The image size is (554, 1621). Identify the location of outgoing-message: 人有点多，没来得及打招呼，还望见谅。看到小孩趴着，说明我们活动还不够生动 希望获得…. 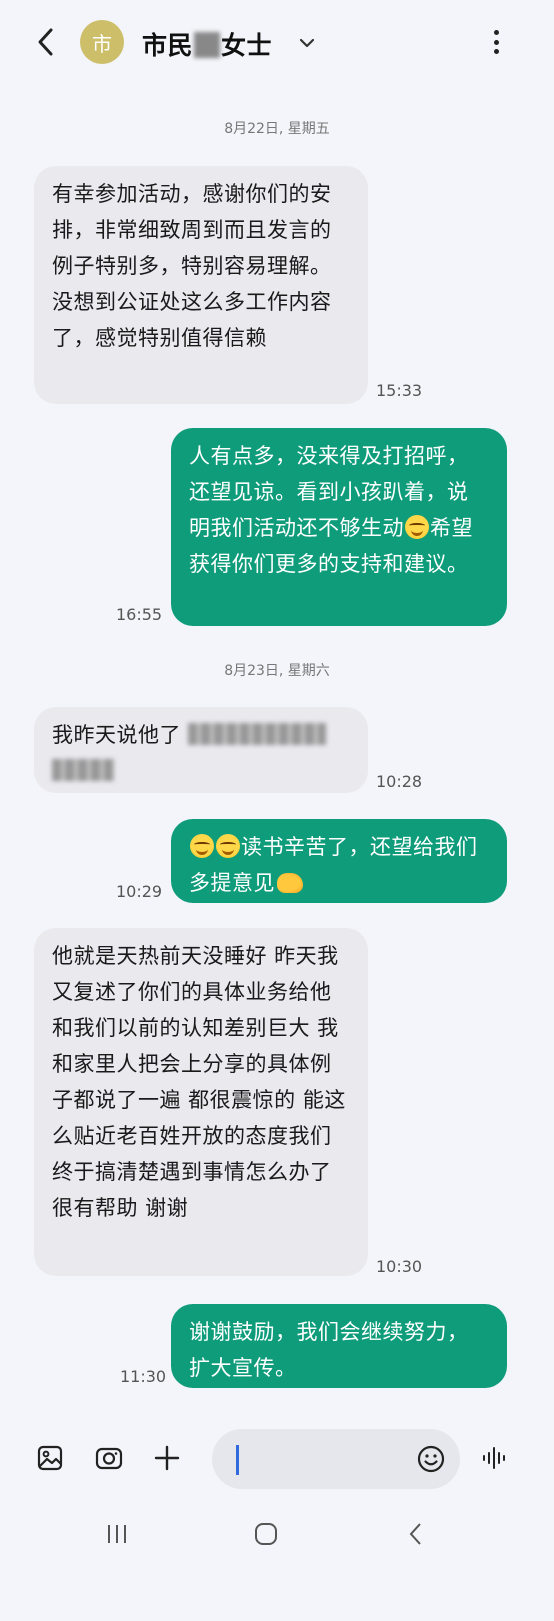
(339, 527).